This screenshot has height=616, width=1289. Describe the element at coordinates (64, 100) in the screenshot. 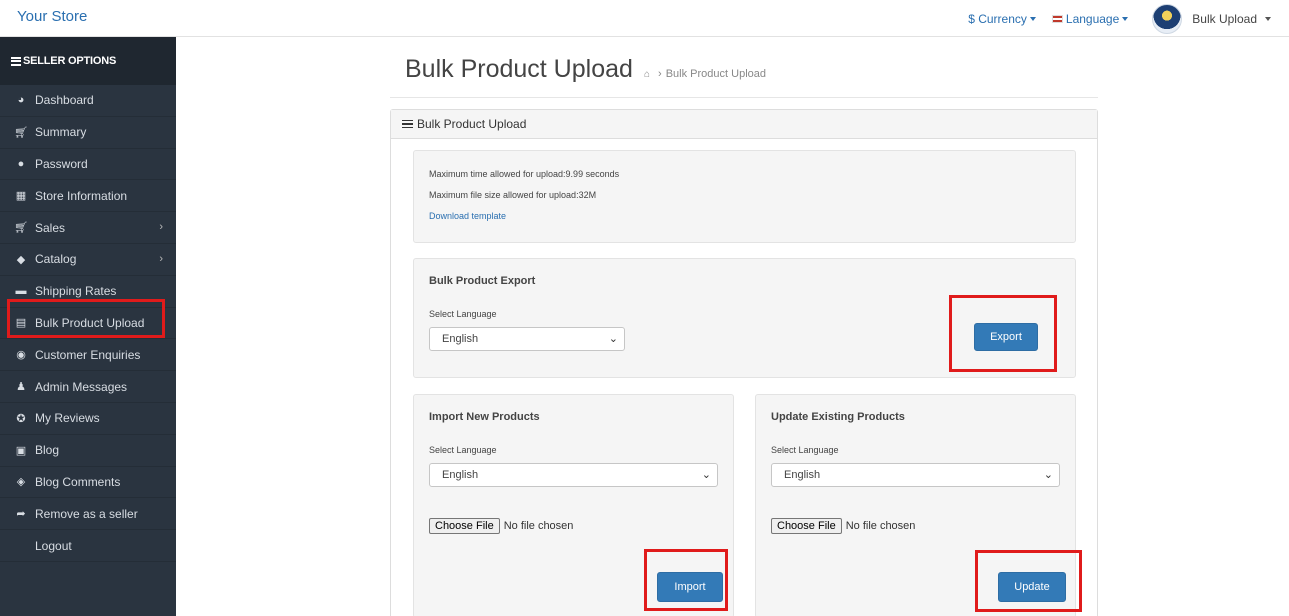

I see `sidebar-item-label: Dashboard` at that location.